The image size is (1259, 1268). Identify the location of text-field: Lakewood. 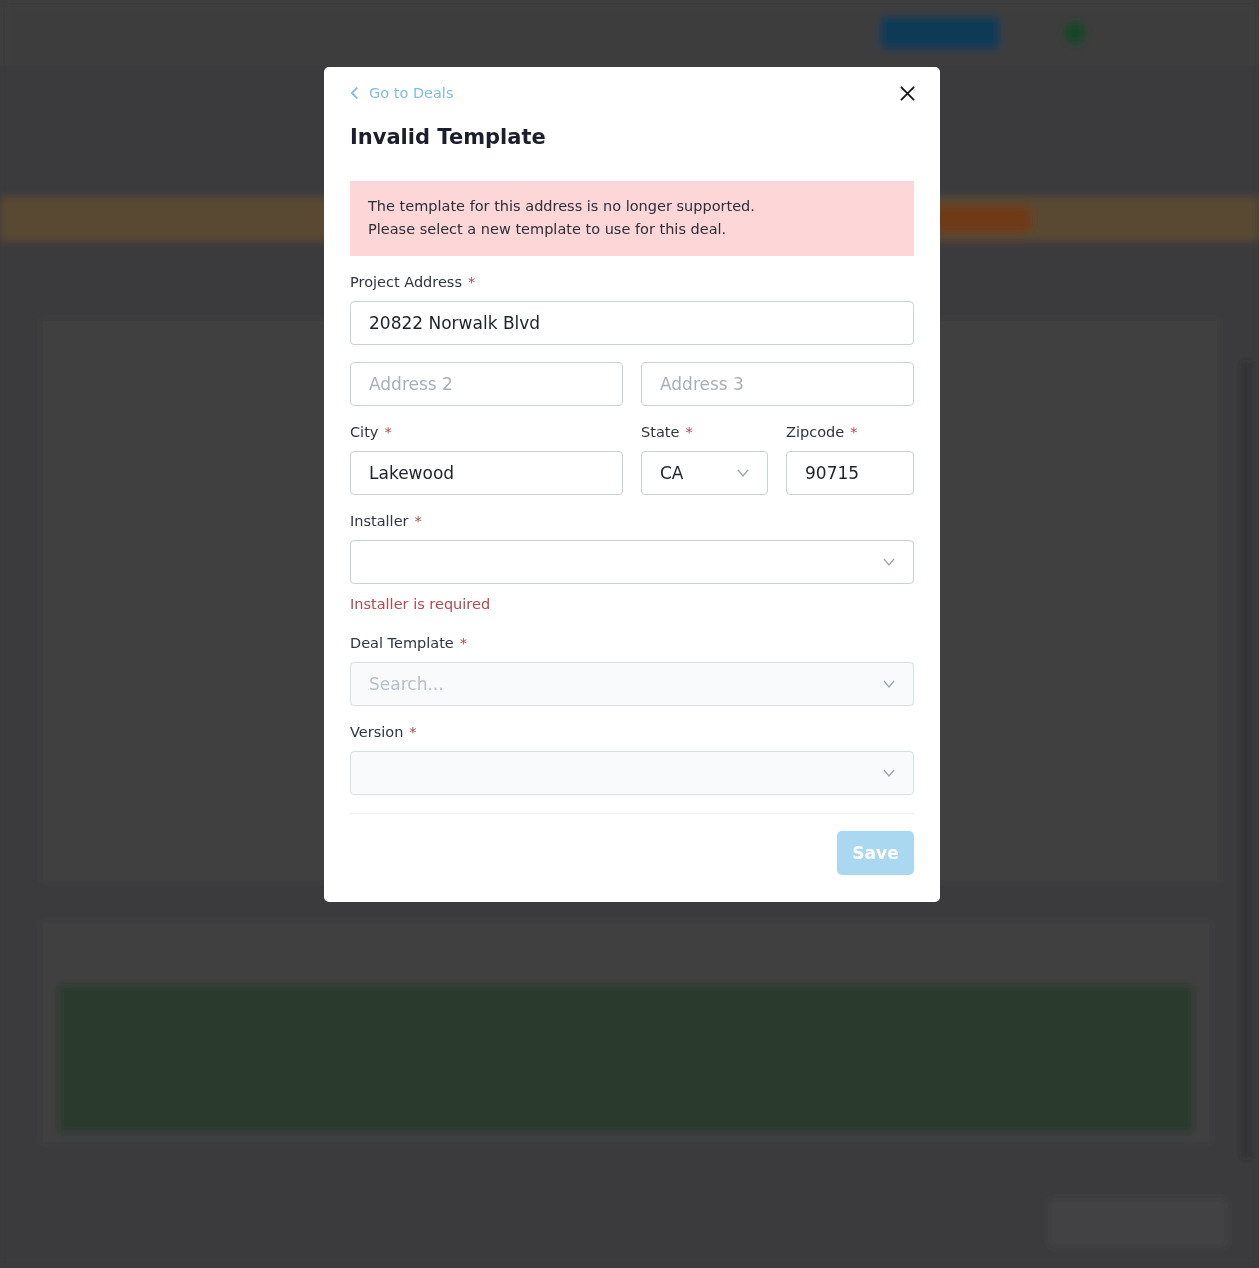
(486, 473).